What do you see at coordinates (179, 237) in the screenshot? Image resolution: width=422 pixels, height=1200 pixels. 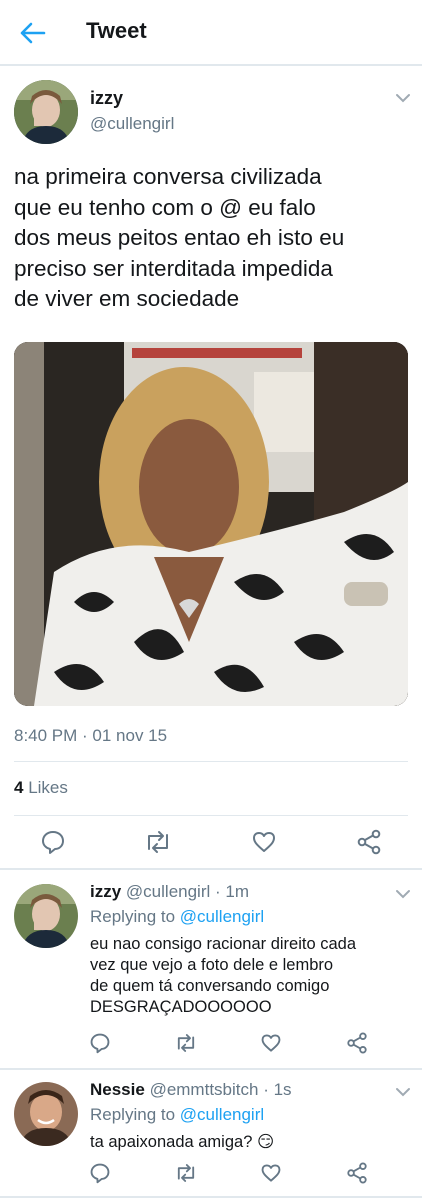 I see `tweet-text-line: dos meus peitos entao eh isto eu` at bounding box center [179, 237].